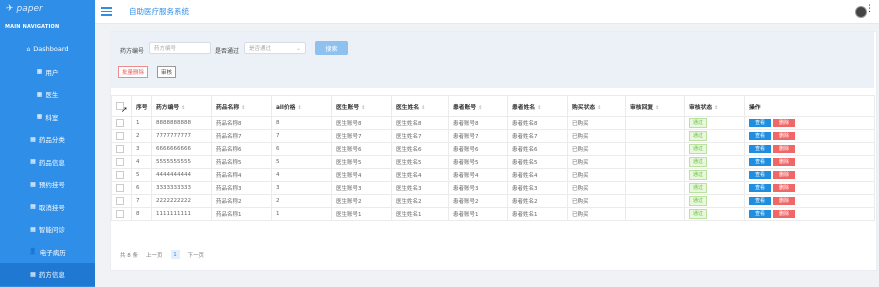 The height and width of the screenshot is (287, 879). I want to click on cell-no: 6, so click(141, 188).